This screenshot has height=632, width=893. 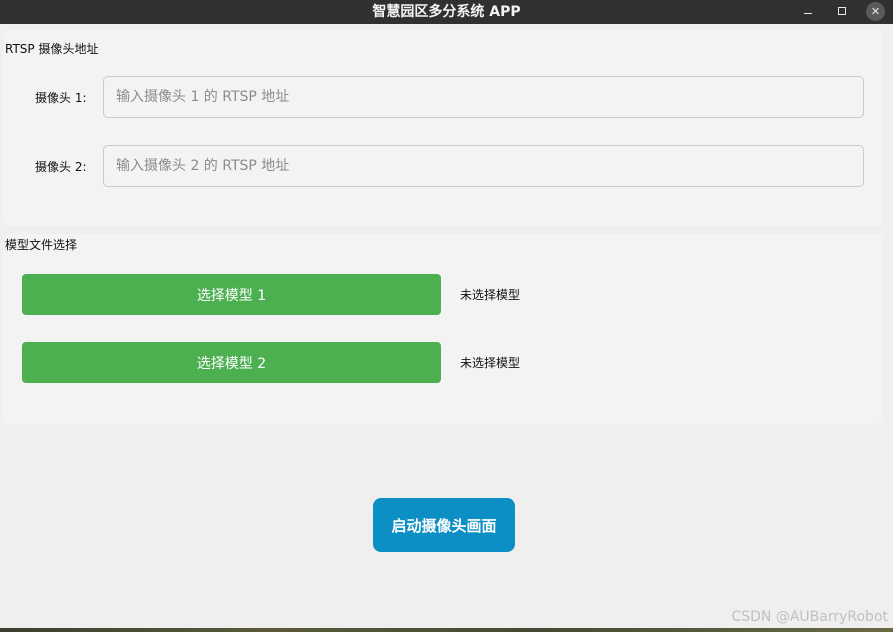 What do you see at coordinates (61, 167) in the screenshot?
I see `camera-2-label: 摄像头 2:` at bounding box center [61, 167].